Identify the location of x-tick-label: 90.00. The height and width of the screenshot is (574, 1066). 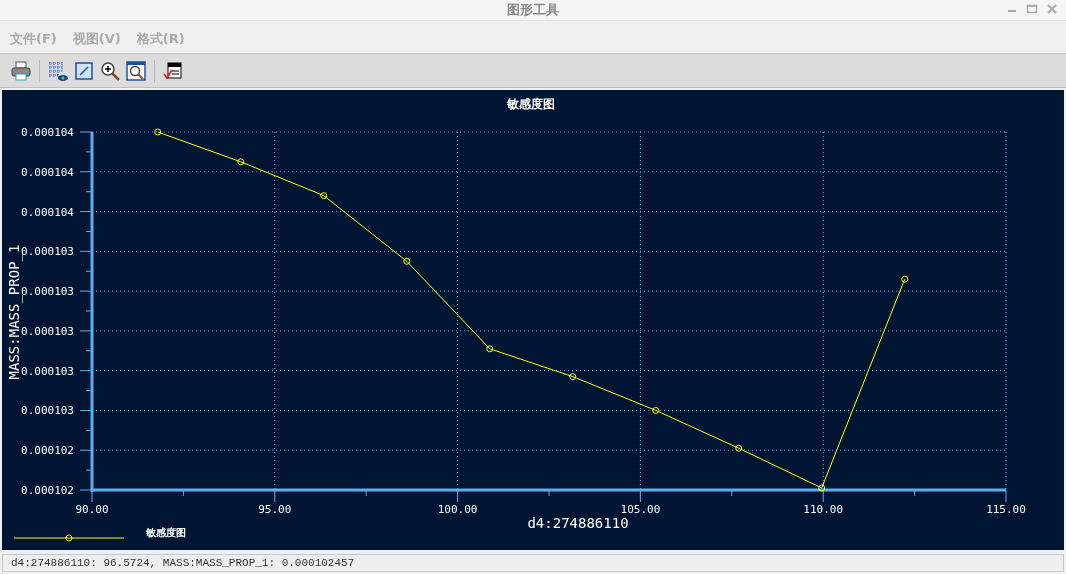
(92, 509).